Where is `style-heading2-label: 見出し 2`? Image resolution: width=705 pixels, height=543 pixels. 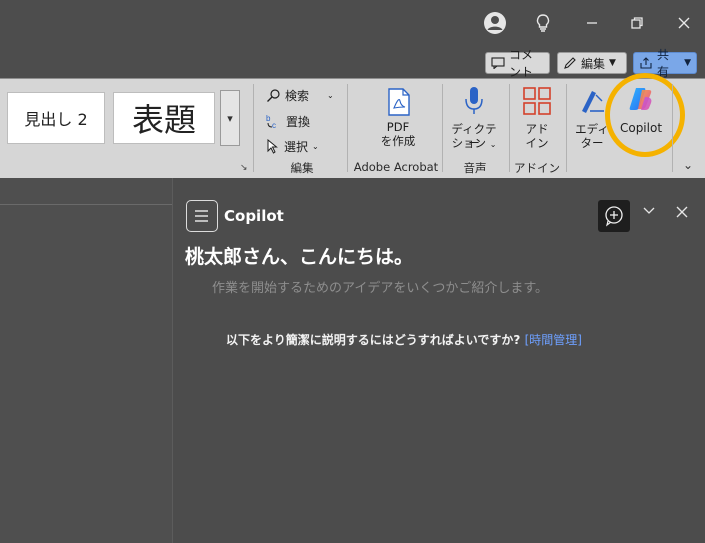
style-heading2-label: 見出し 2 is located at coordinates (56, 119).